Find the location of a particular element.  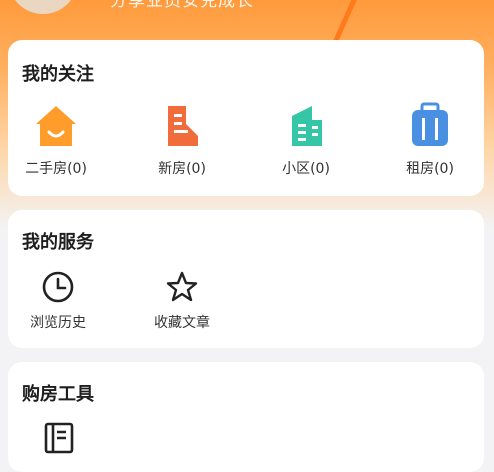

follow-item-community: 小区(0) is located at coordinates (306, 140).